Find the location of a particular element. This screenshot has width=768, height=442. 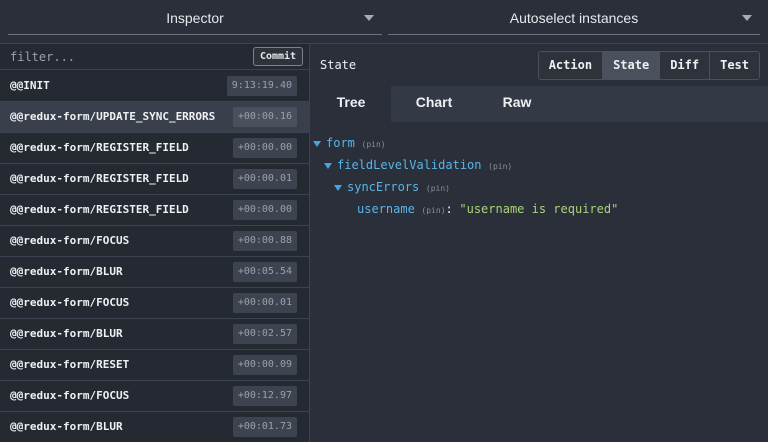

tab-action: Action is located at coordinates (570, 65).